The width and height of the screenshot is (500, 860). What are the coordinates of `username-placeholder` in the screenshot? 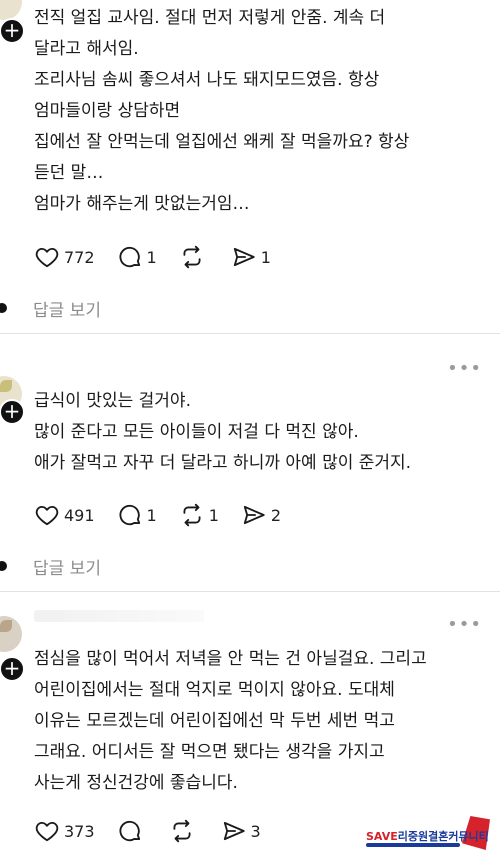 It's located at (119, 616).